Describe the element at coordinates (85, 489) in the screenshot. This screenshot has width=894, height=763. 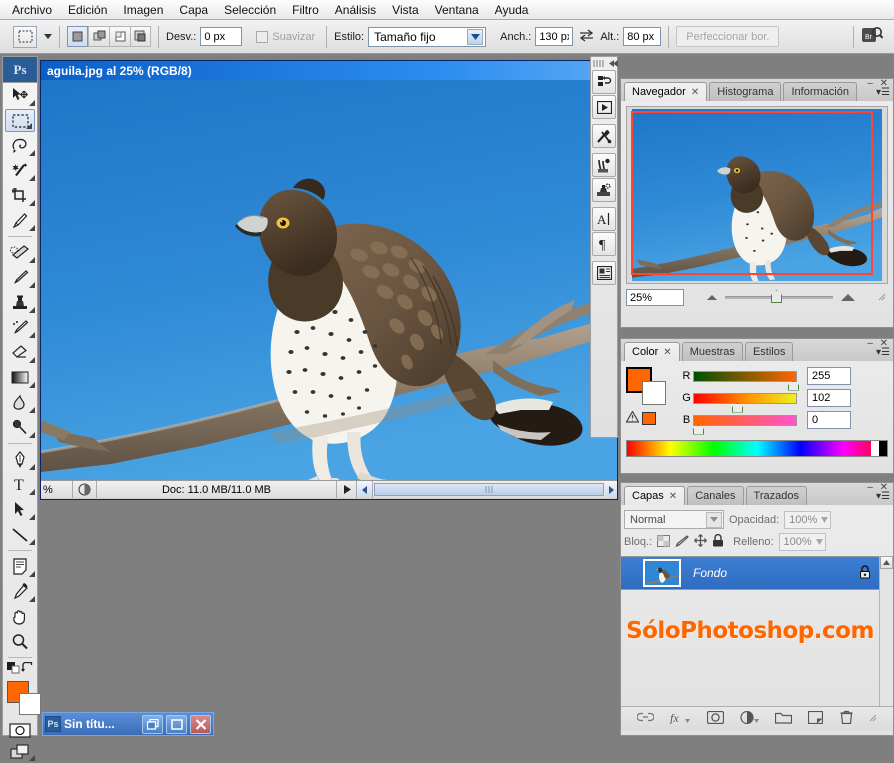
I see `preview-options-icon` at that location.